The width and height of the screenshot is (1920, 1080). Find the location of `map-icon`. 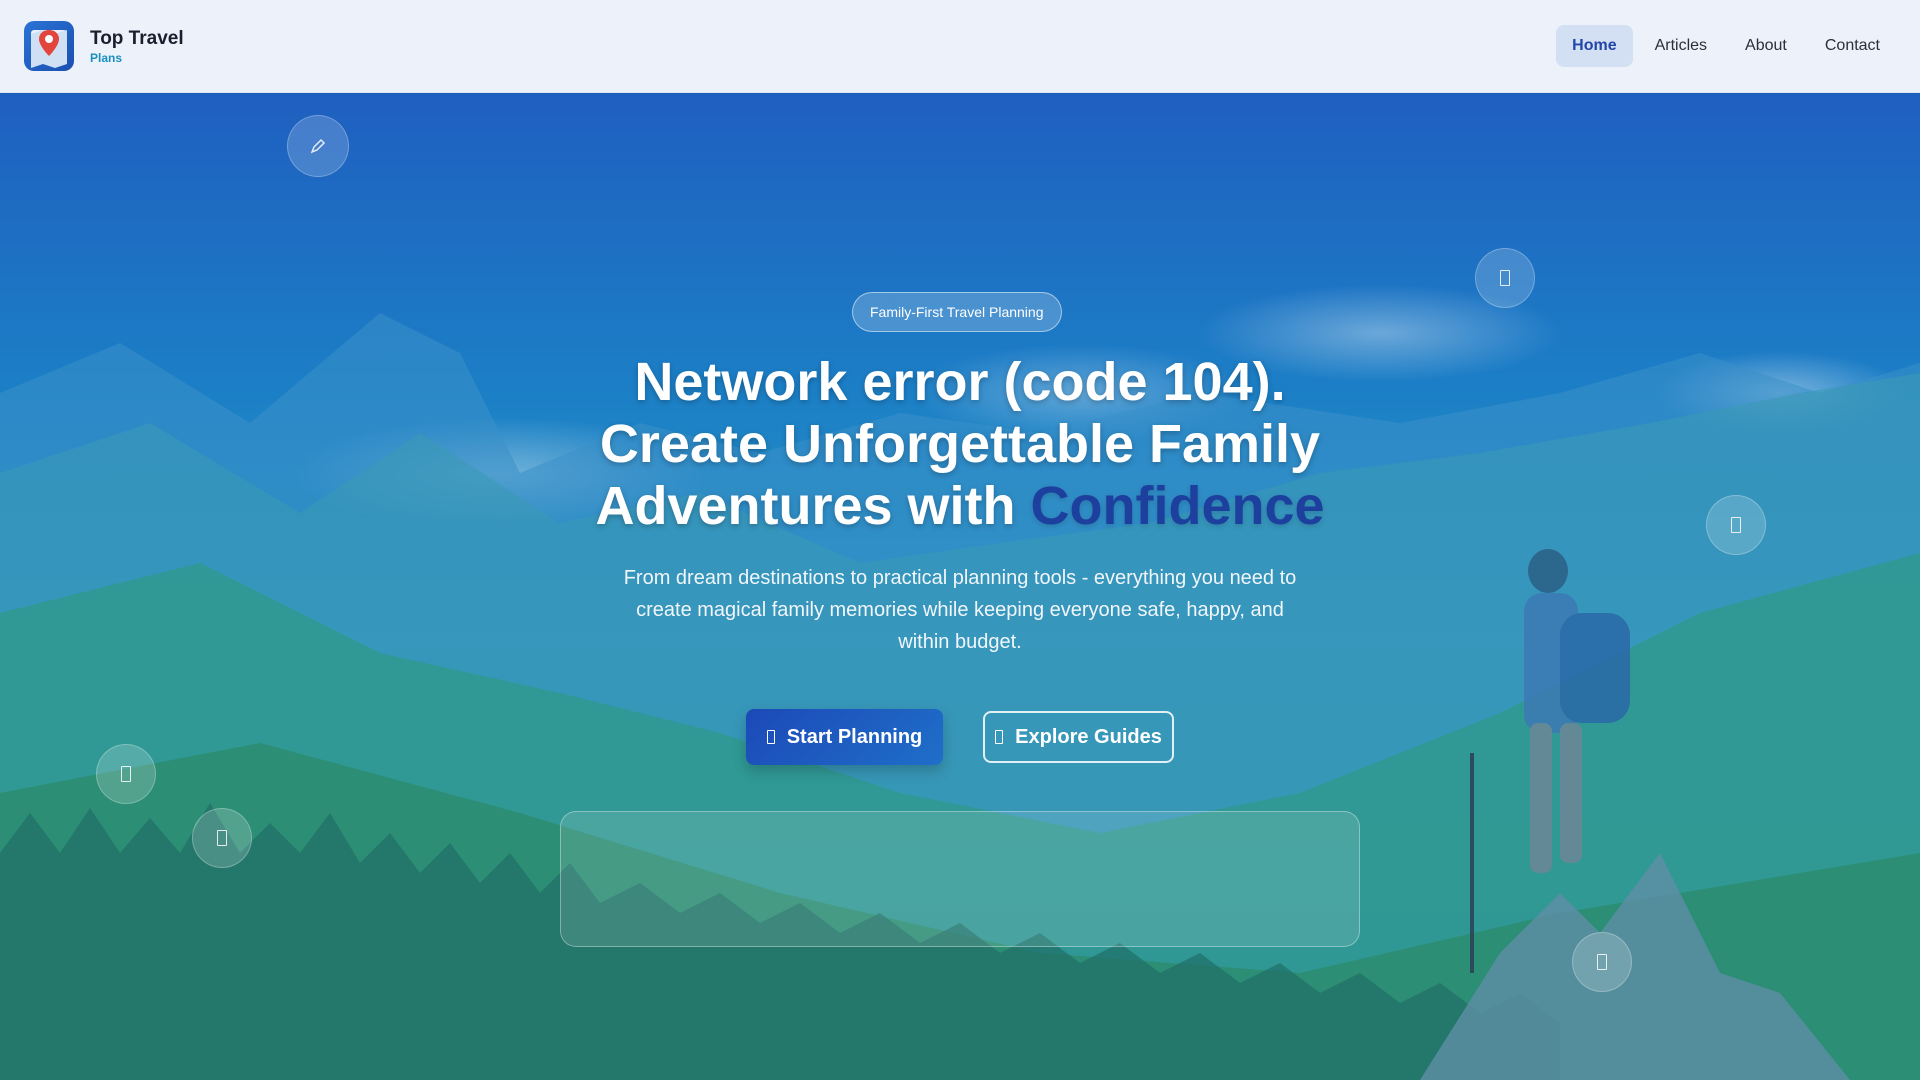

map-icon is located at coordinates (1505, 278).